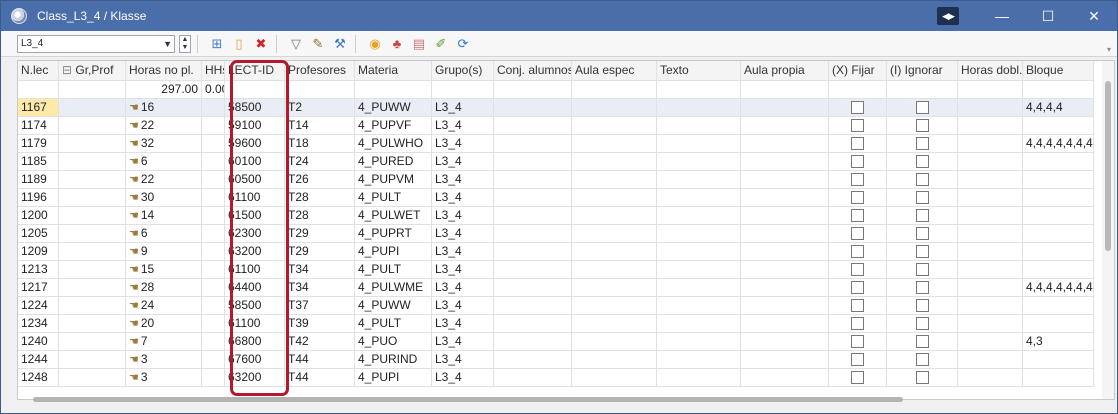 The image size is (1118, 414). I want to click on horizontal-scroll-thumb, so click(468, 399).